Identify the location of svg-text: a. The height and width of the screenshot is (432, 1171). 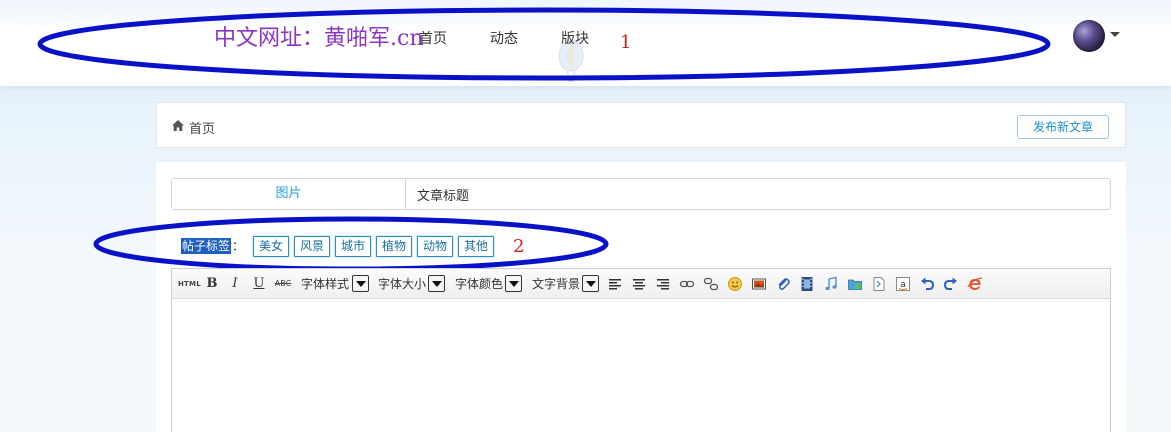
(903, 285).